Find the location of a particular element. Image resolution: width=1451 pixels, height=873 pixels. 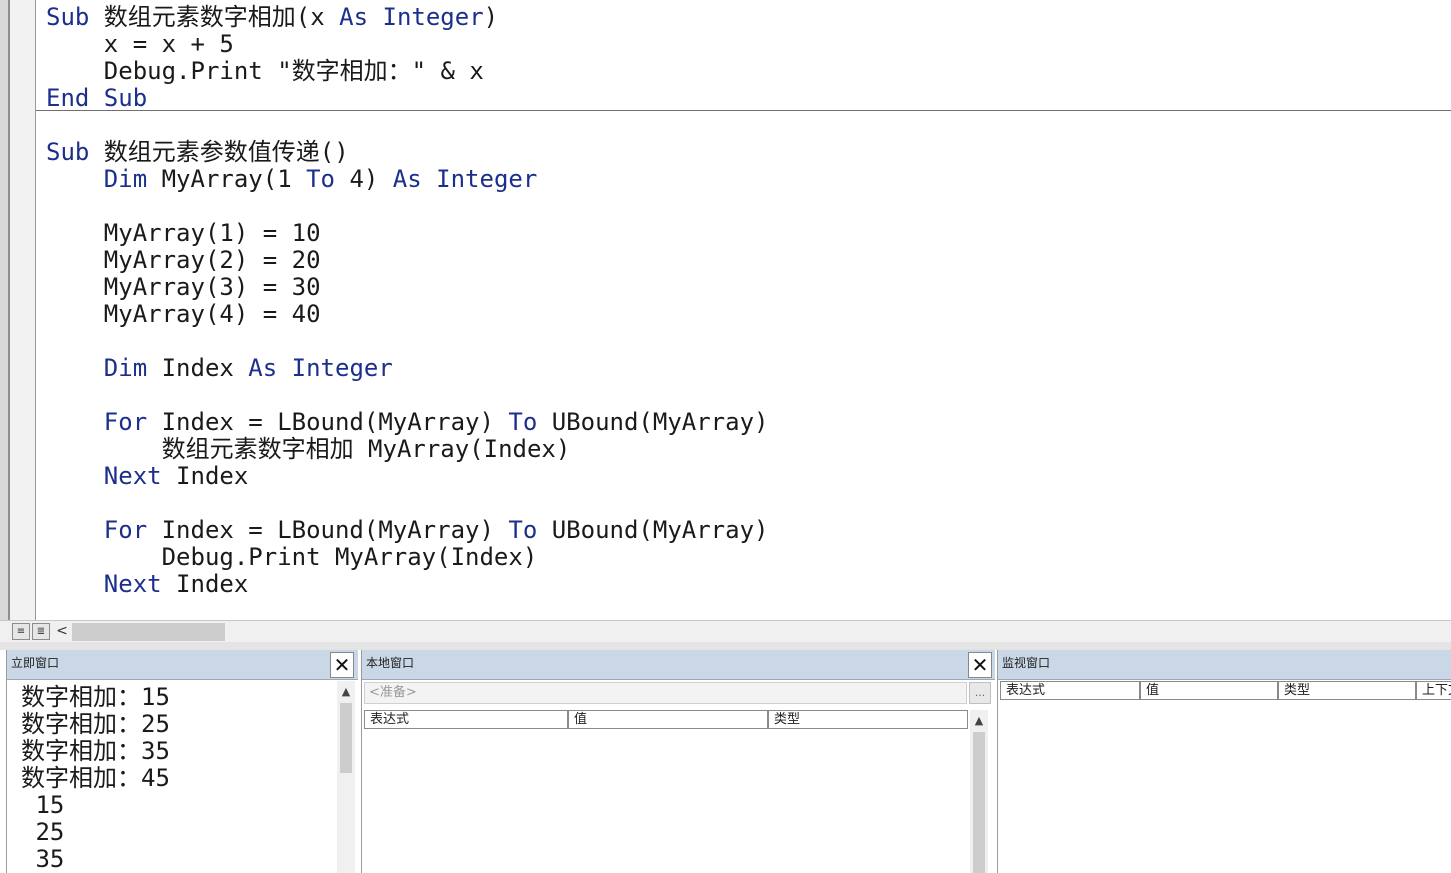

locals-column-value: 值 is located at coordinates (668, 719).